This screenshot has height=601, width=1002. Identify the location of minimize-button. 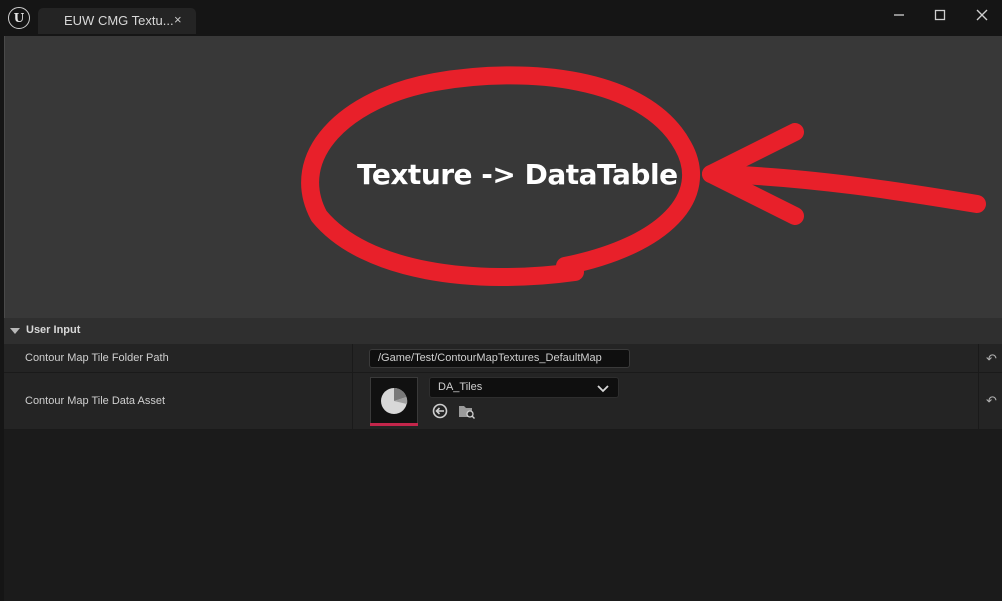
(899, 15).